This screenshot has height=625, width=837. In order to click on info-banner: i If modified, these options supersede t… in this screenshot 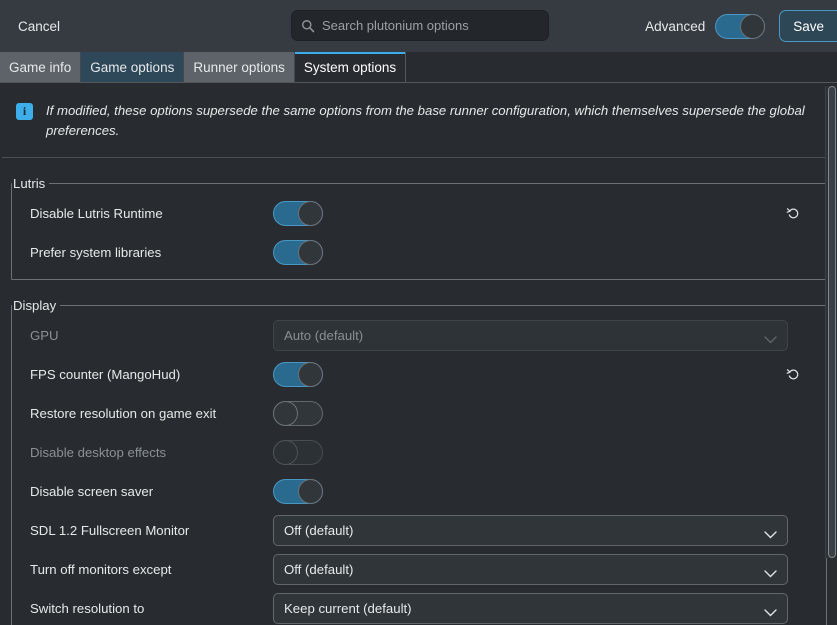, I will do `click(418, 120)`.